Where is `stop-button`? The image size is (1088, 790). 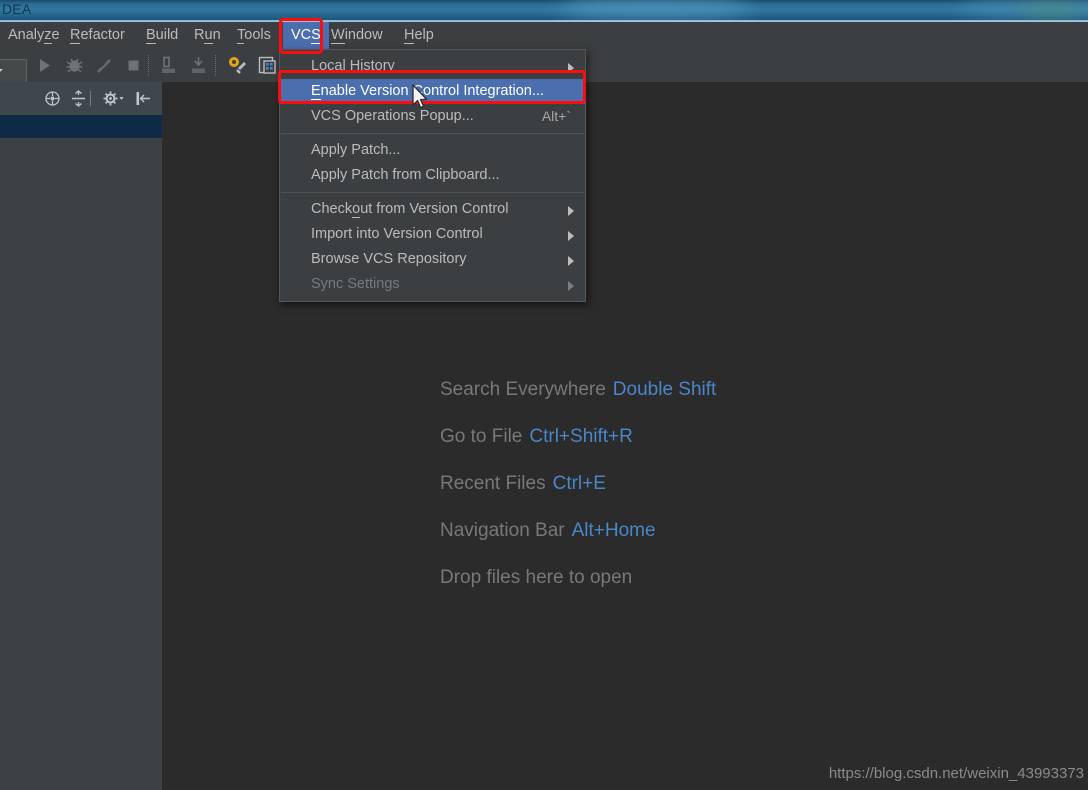 stop-button is located at coordinates (133, 65).